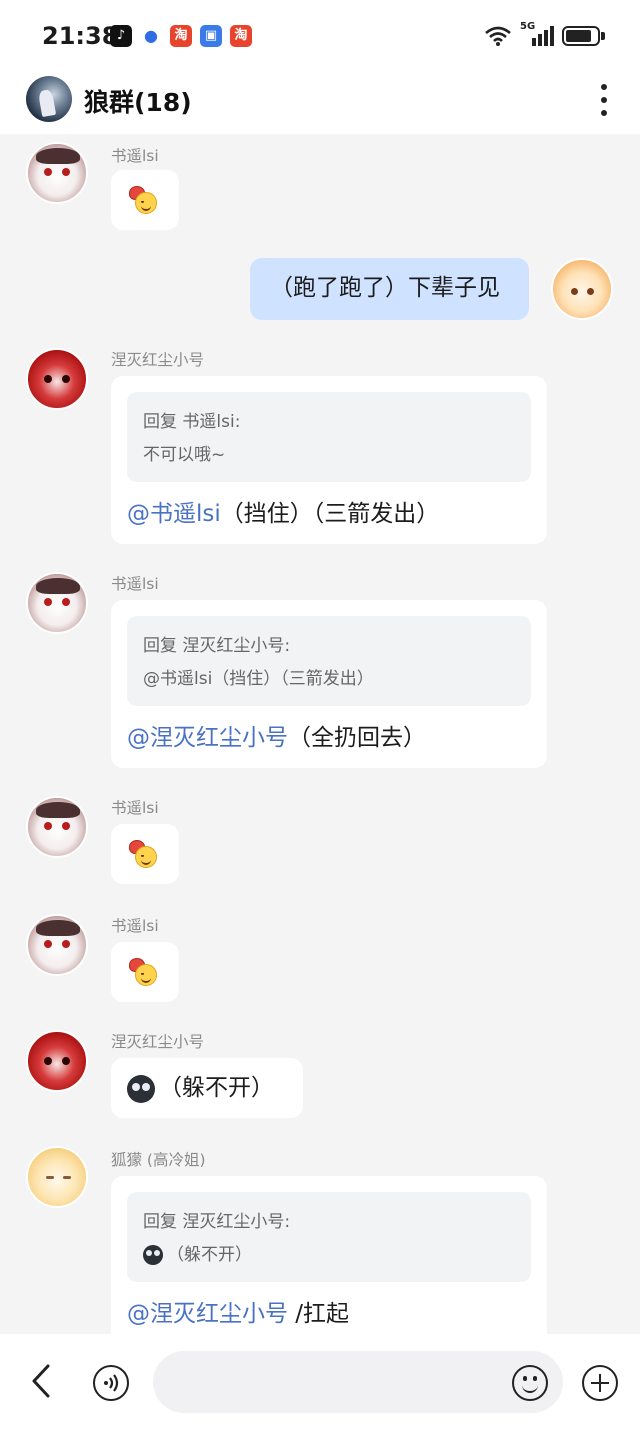 The width and height of the screenshot is (640, 1429). Describe the element at coordinates (80, 36) in the screenshot. I see `status-time: 21:38` at that location.